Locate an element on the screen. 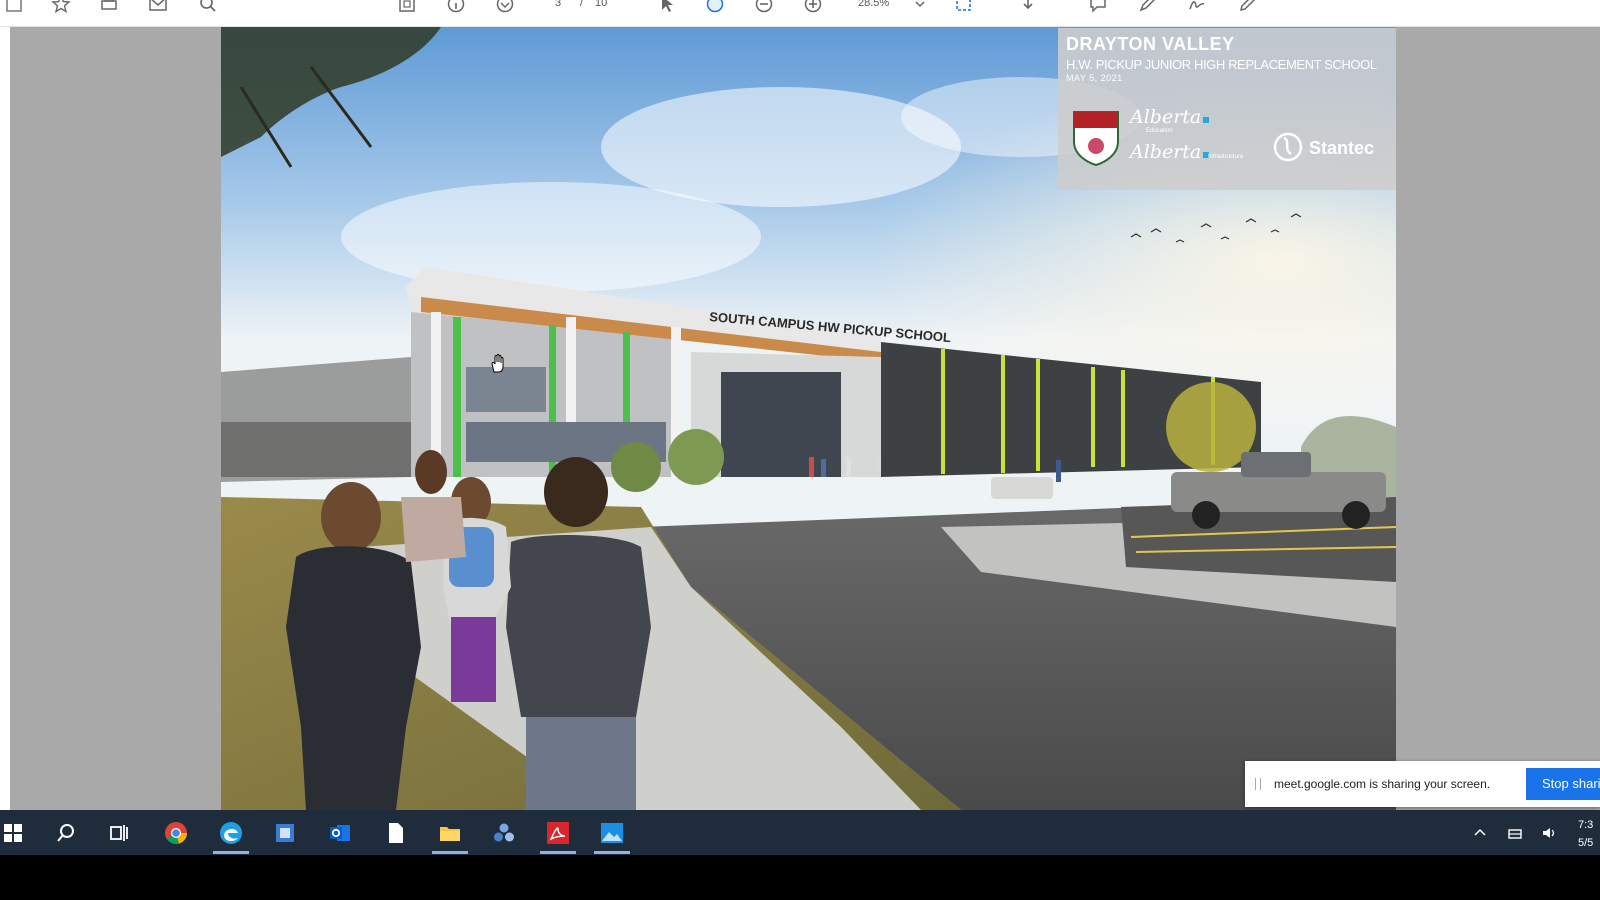  hand-cursor-icon is located at coordinates (497, 363).